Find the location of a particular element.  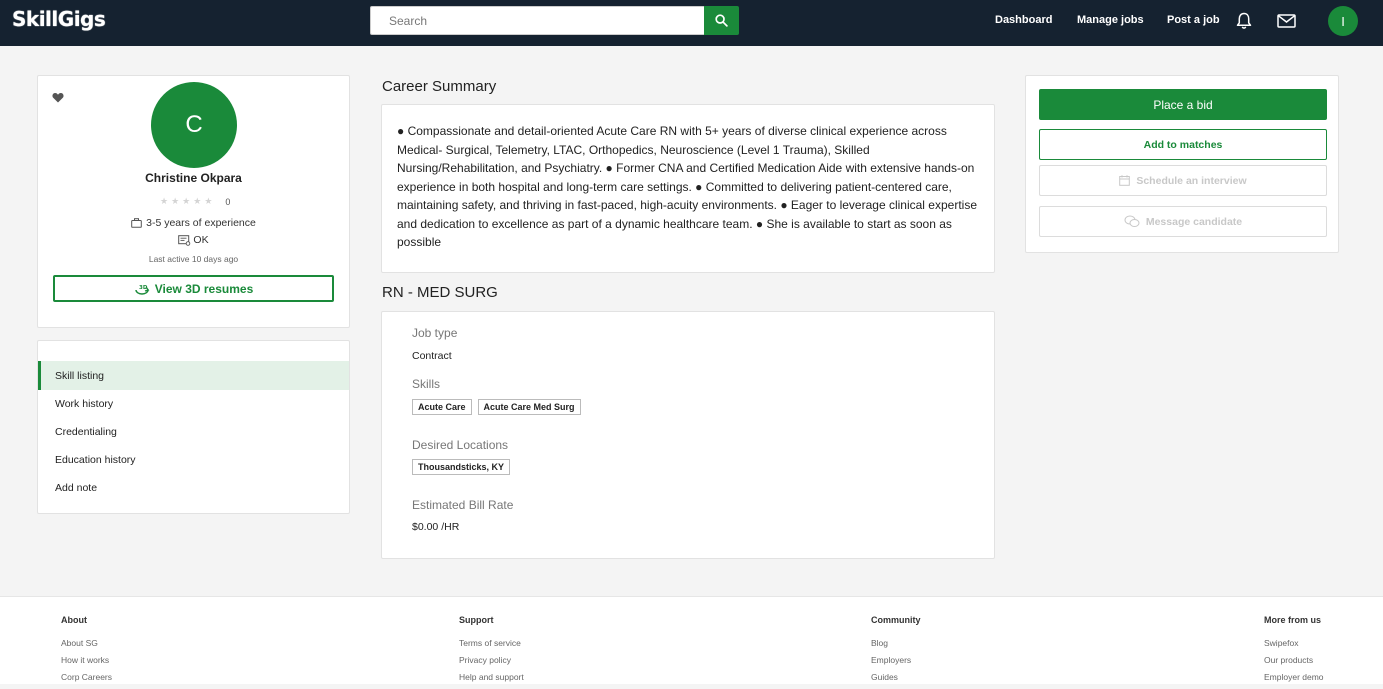

bell-icon is located at coordinates (1244, 20).